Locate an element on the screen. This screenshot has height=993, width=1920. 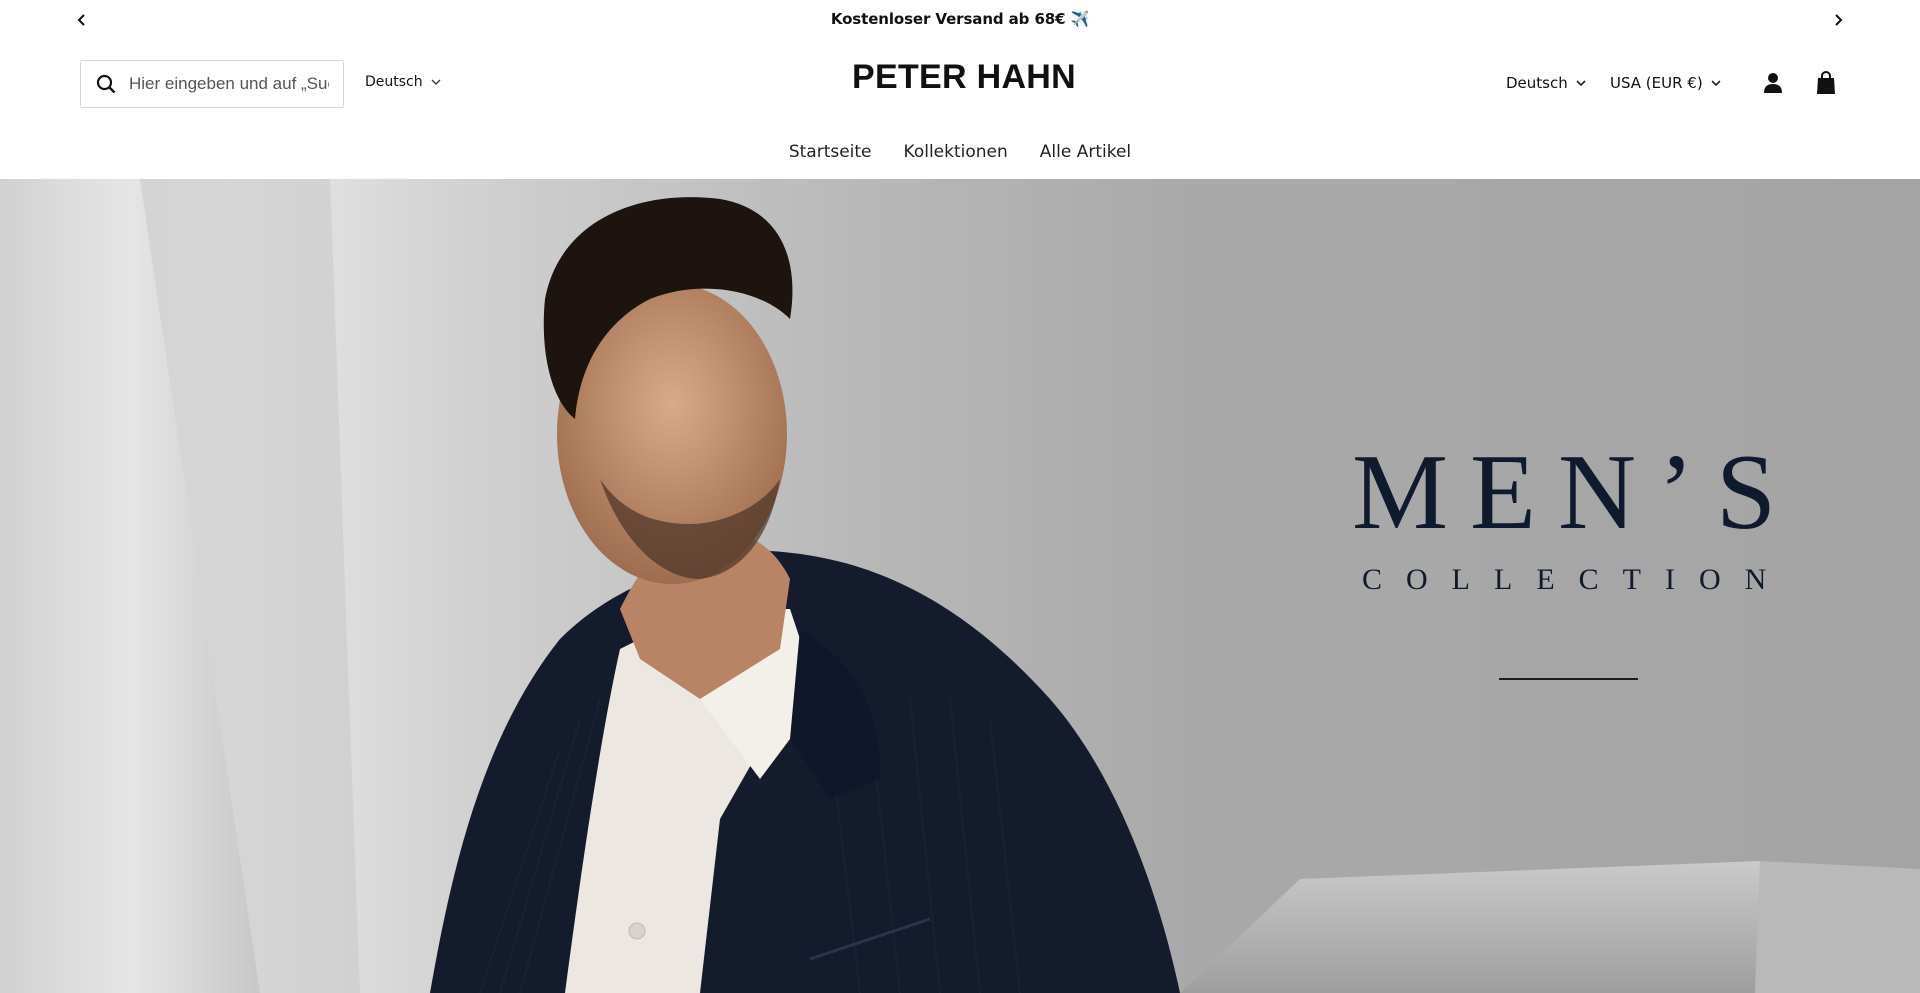
main-navigation: Startseite Kollektionen Alle Artikel is located at coordinates (960, 152).